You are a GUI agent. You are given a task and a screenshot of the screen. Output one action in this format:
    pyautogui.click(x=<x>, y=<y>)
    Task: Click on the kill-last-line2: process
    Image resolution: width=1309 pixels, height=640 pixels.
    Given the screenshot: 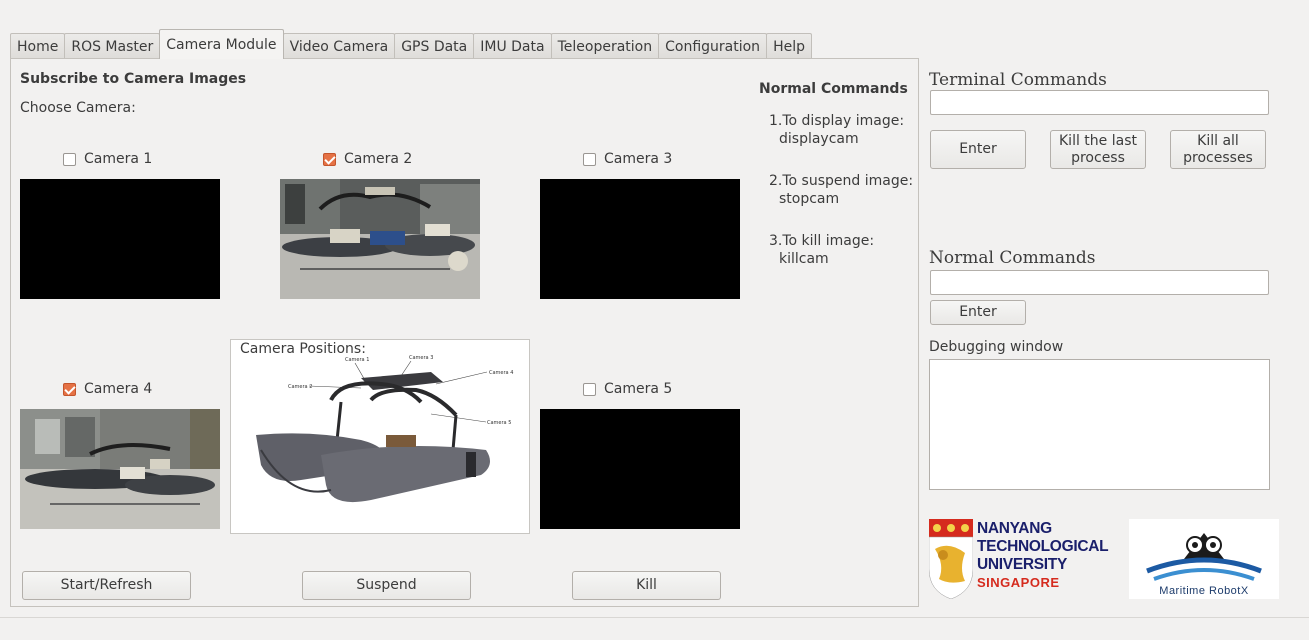 What is the action you would take?
    pyautogui.click(x=1098, y=157)
    